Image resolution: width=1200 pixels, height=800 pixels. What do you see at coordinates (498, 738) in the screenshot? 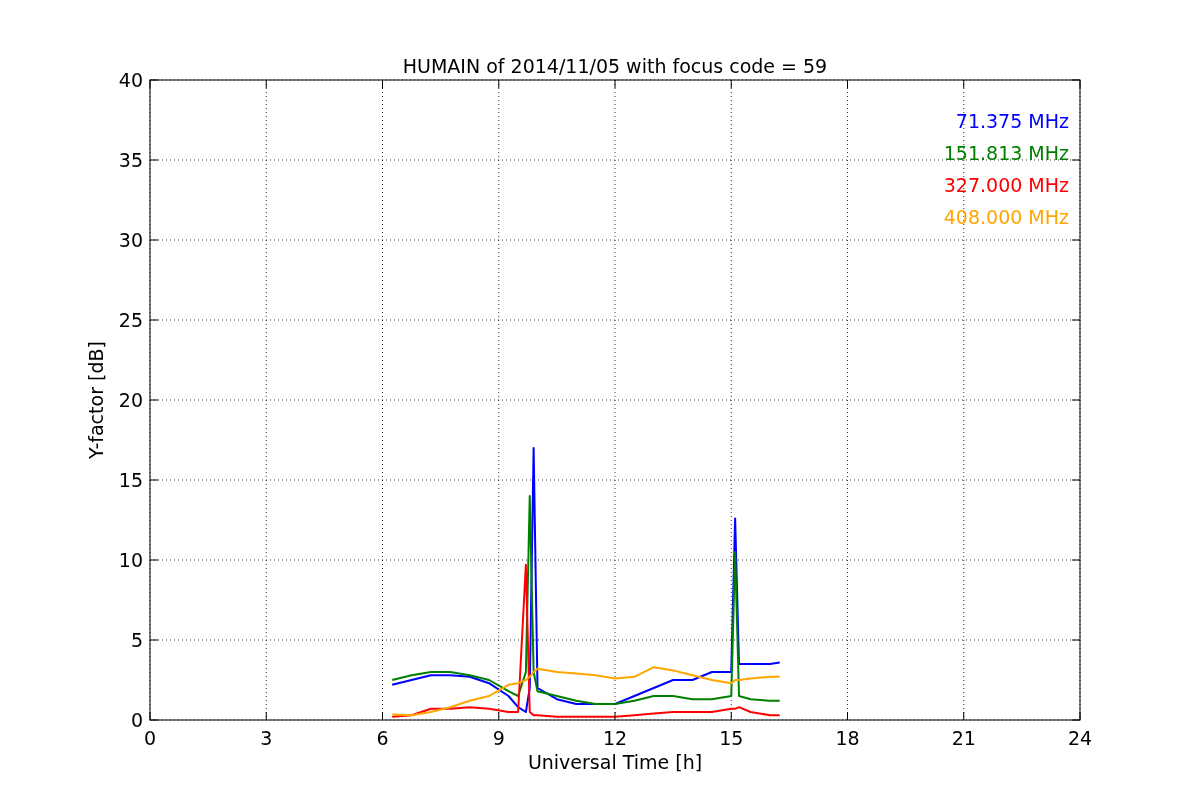
I see `tick-label: 9` at bounding box center [498, 738].